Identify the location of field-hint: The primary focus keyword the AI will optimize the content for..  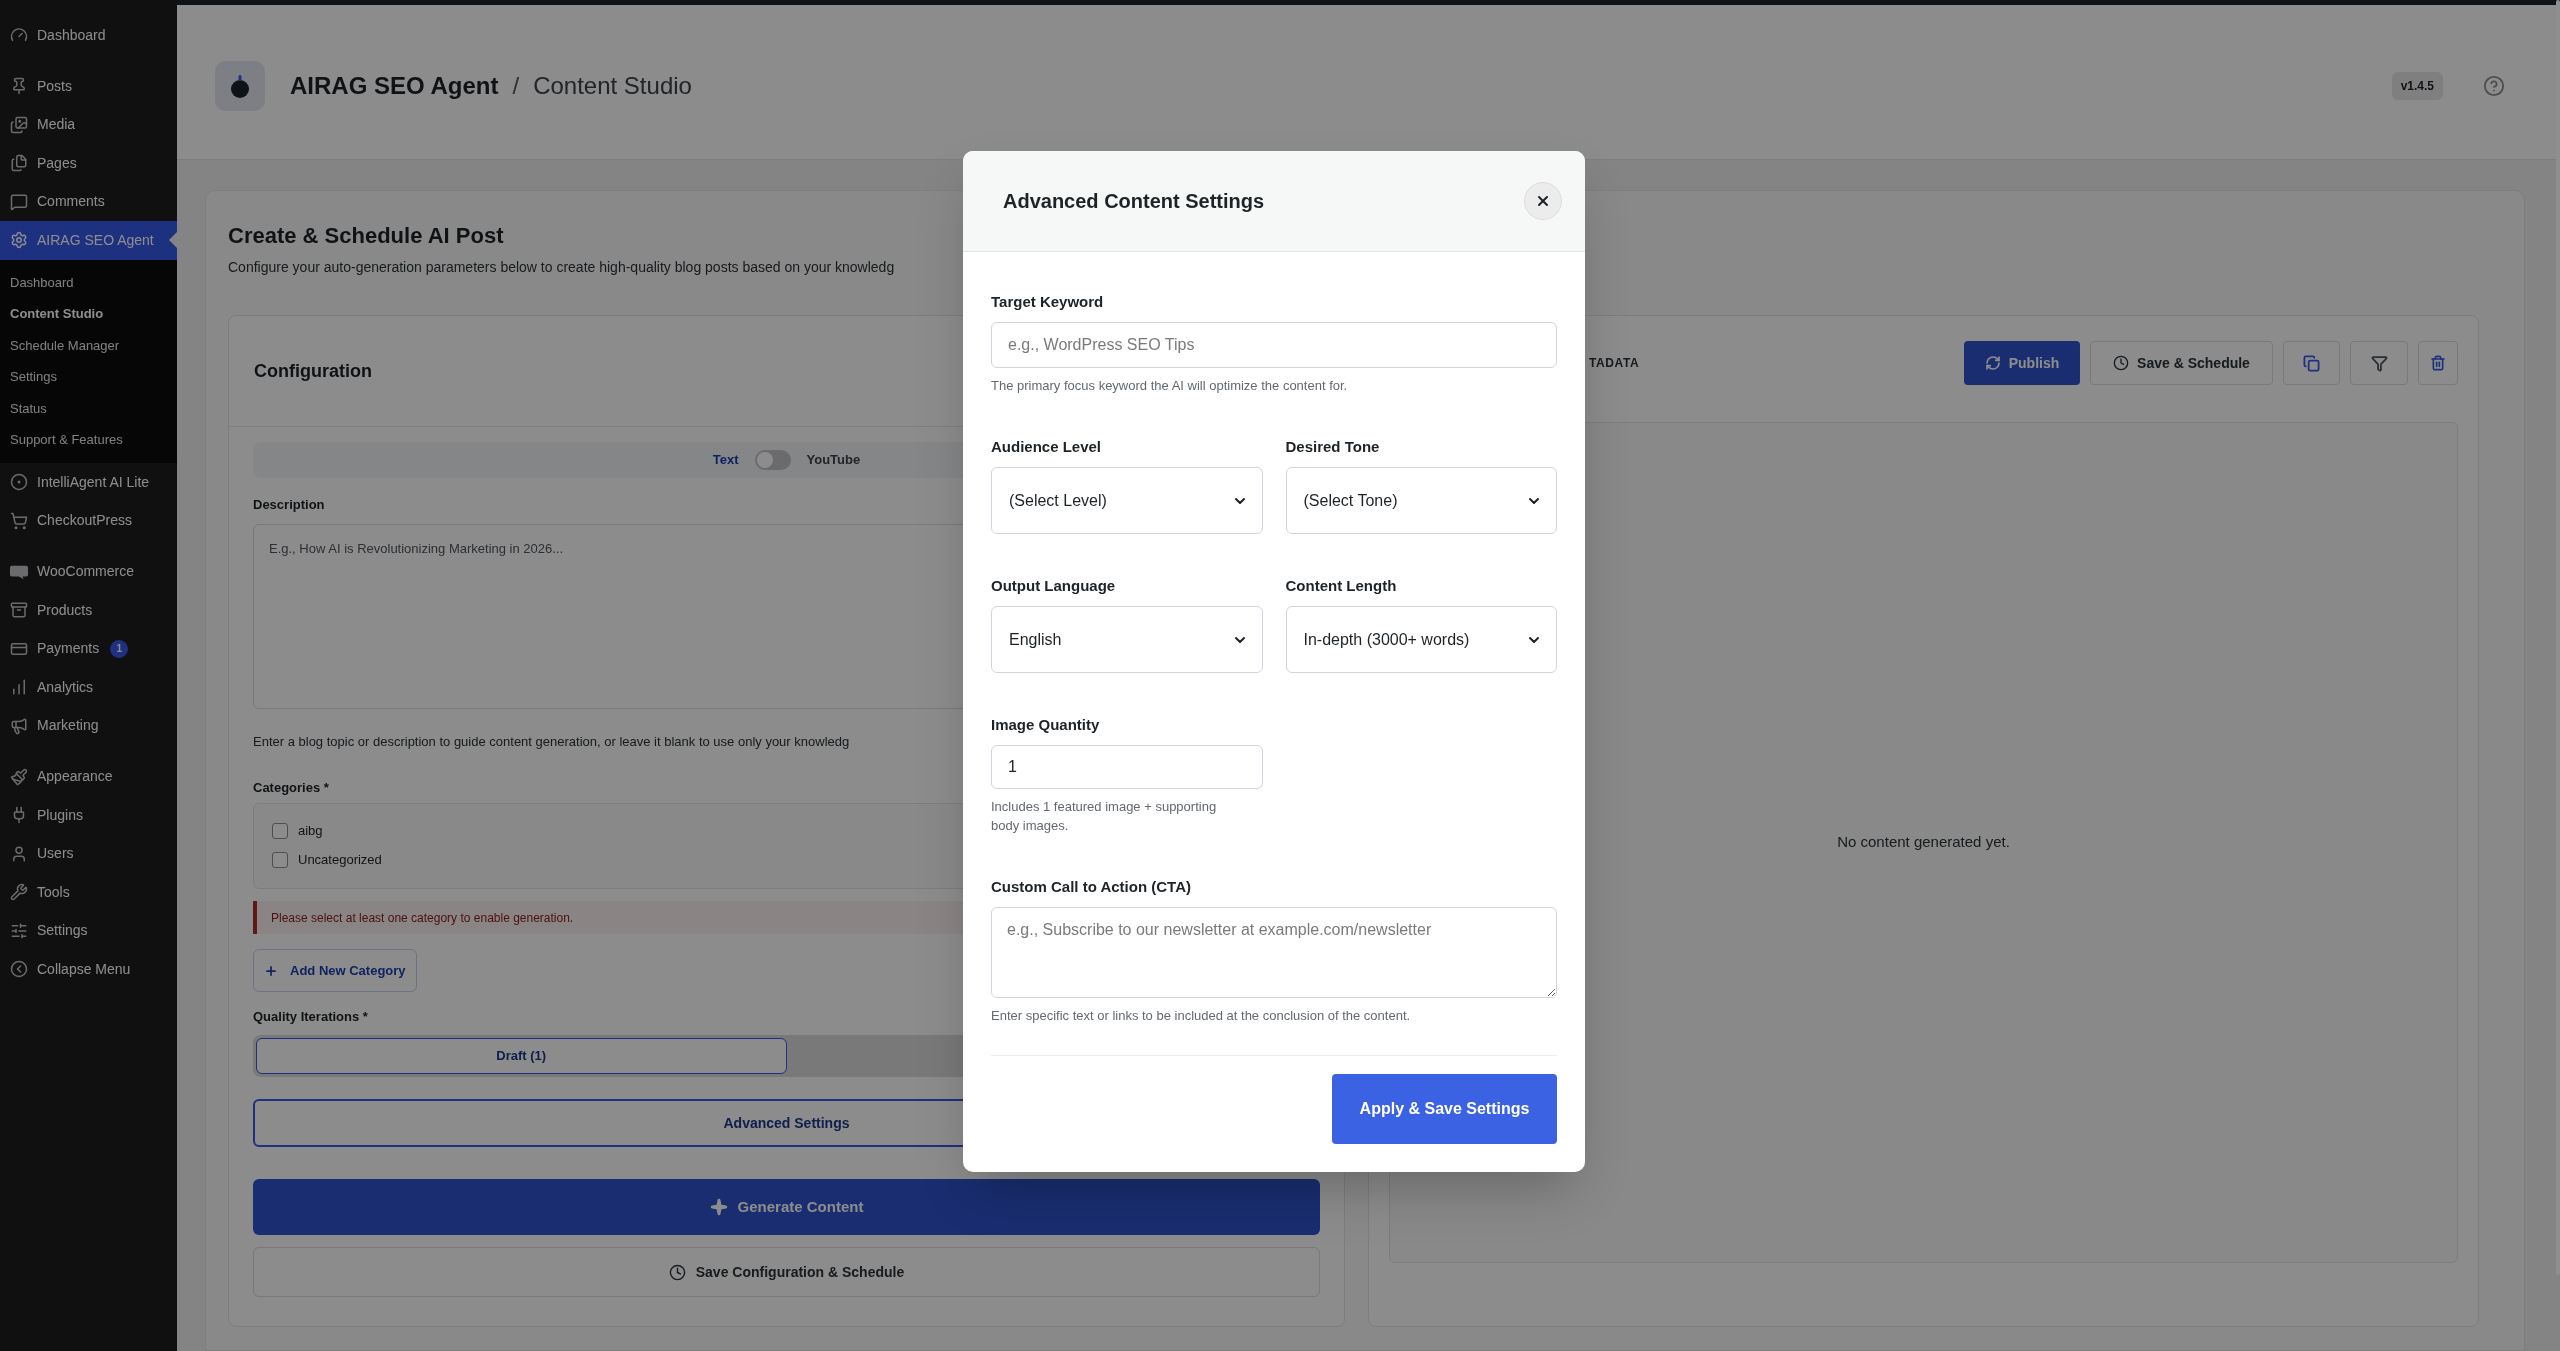
(1169, 386).